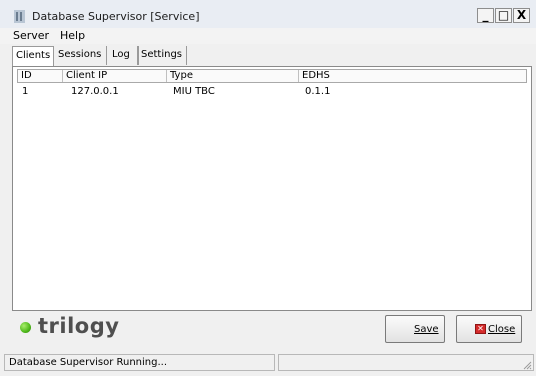 This screenshot has height=376, width=536. I want to click on close-button: ✕ Close, so click(489, 329).